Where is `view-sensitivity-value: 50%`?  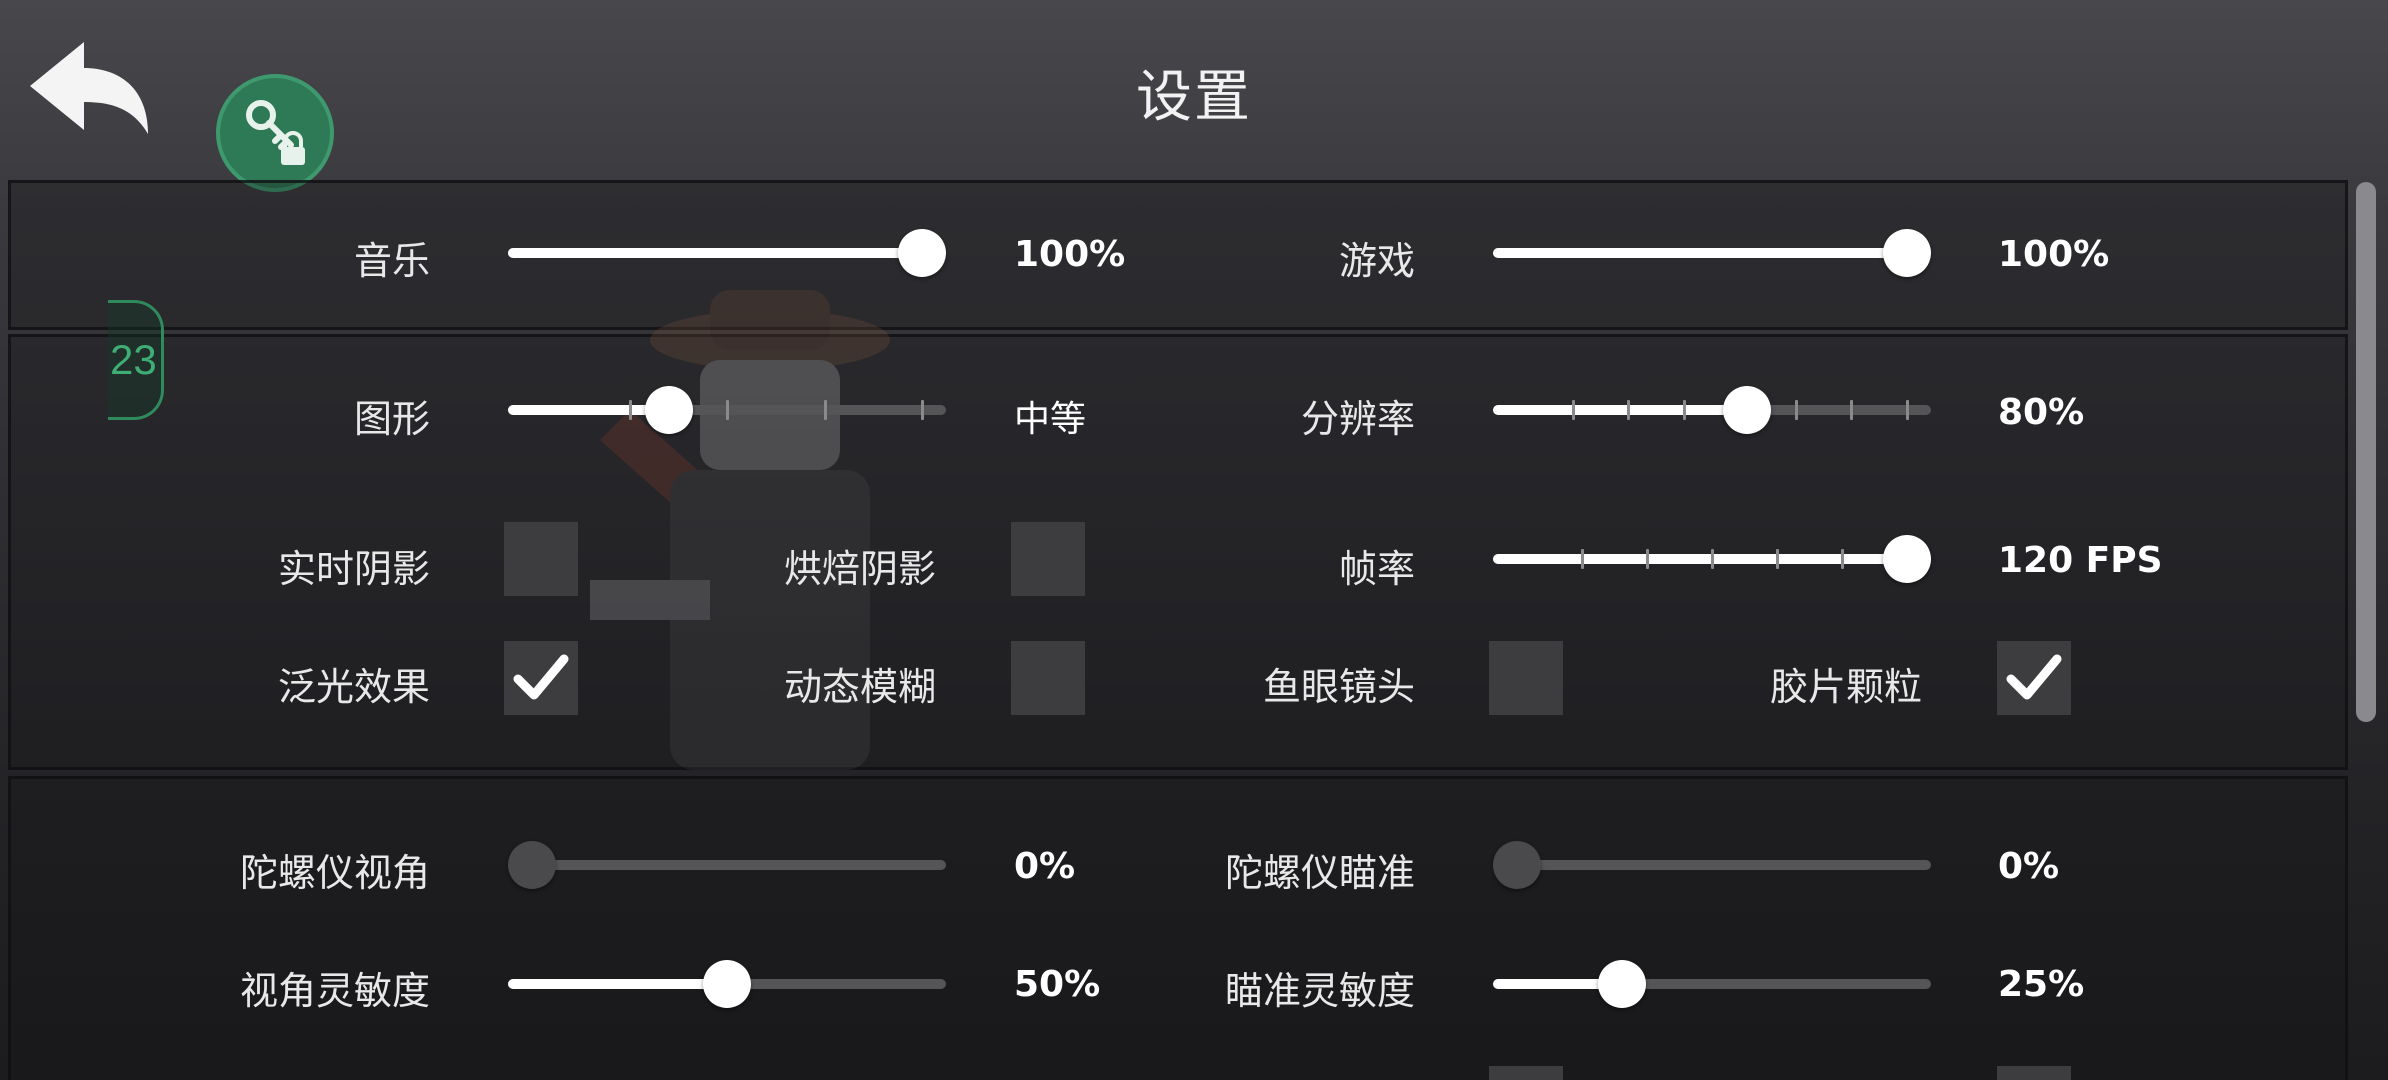
view-sensitivity-value: 50% is located at coordinates (1057, 984).